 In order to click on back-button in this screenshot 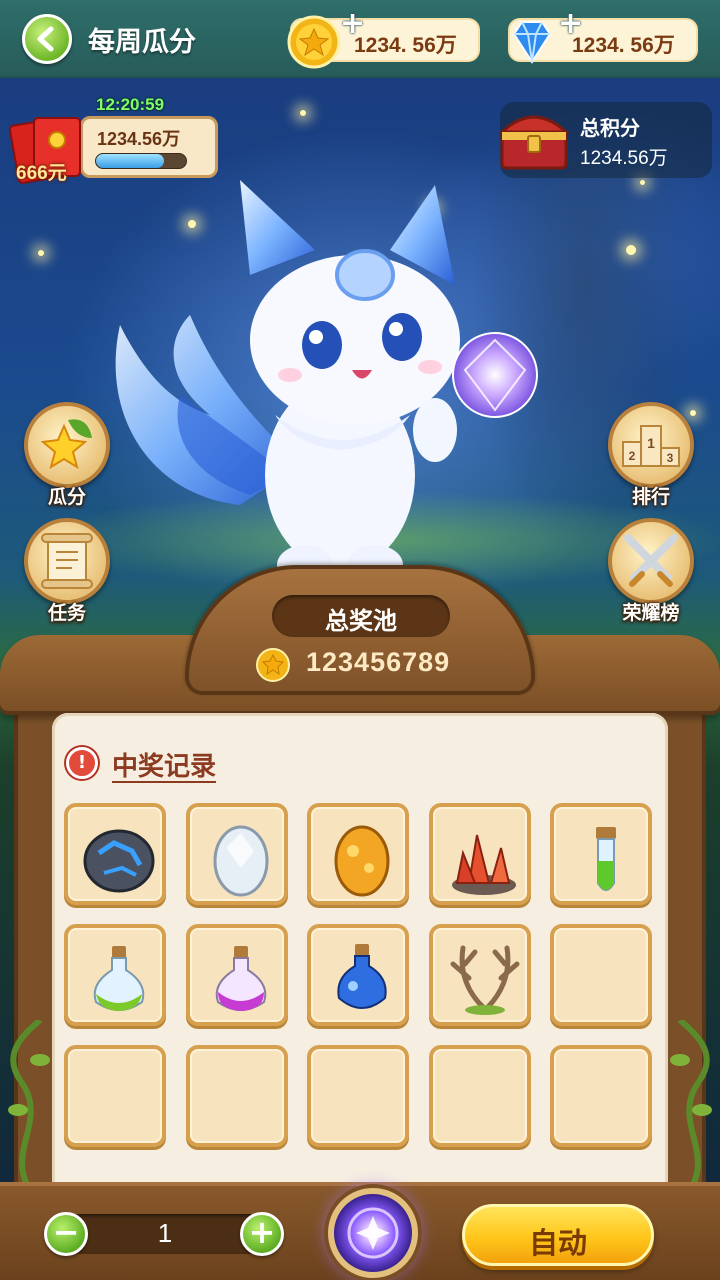, I will do `click(47, 39)`.